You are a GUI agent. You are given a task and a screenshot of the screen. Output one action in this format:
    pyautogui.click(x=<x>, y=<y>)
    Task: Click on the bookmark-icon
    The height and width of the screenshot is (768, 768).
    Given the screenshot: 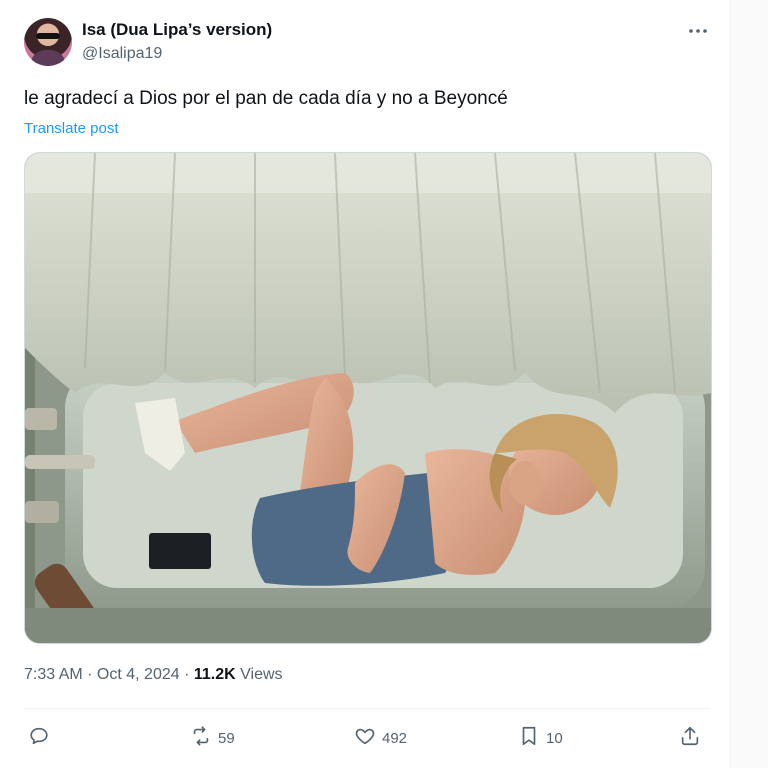 What is the action you would take?
    pyautogui.click(x=529, y=738)
    